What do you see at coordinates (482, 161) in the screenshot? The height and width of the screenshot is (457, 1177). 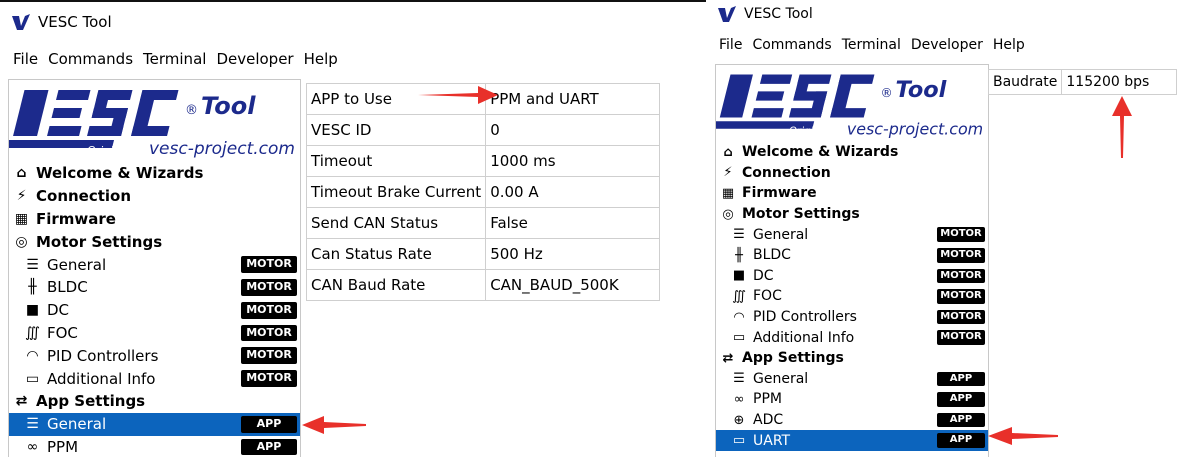 I see `param-row: Timeout 1000 ms` at bounding box center [482, 161].